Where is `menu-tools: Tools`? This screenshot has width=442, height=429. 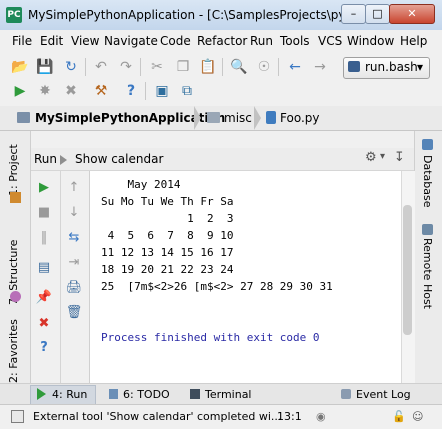
menu-tools: Tools is located at coordinates (295, 41).